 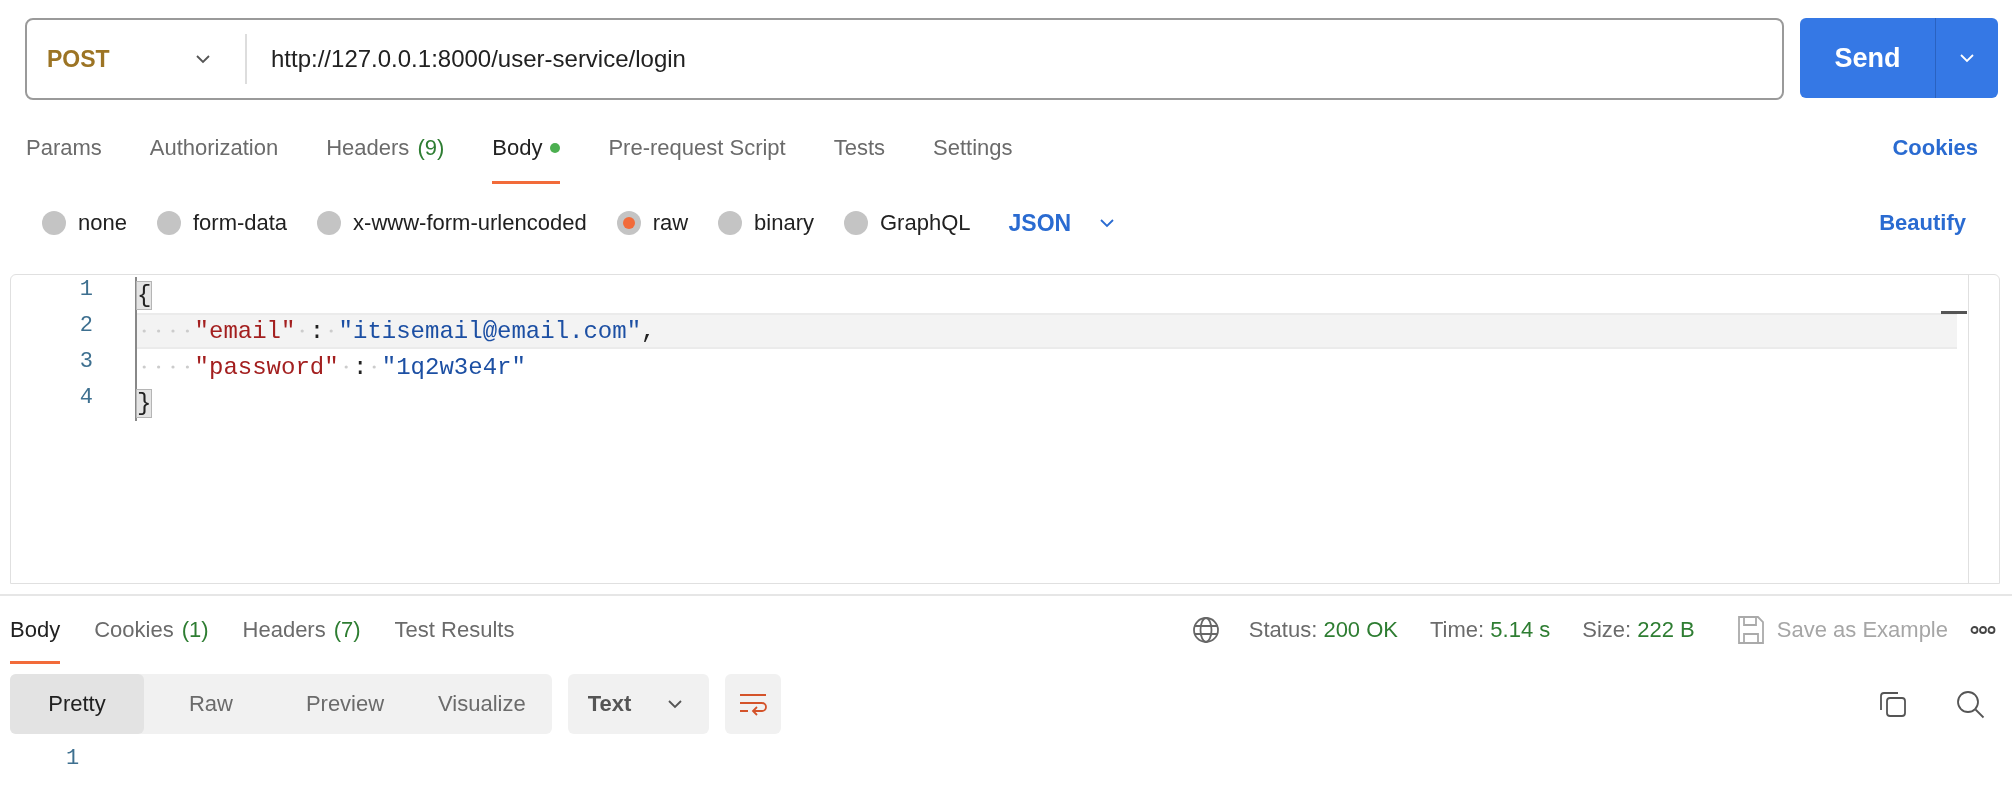 I want to click on tab-label: Authorization, so click(x=214, y=148).